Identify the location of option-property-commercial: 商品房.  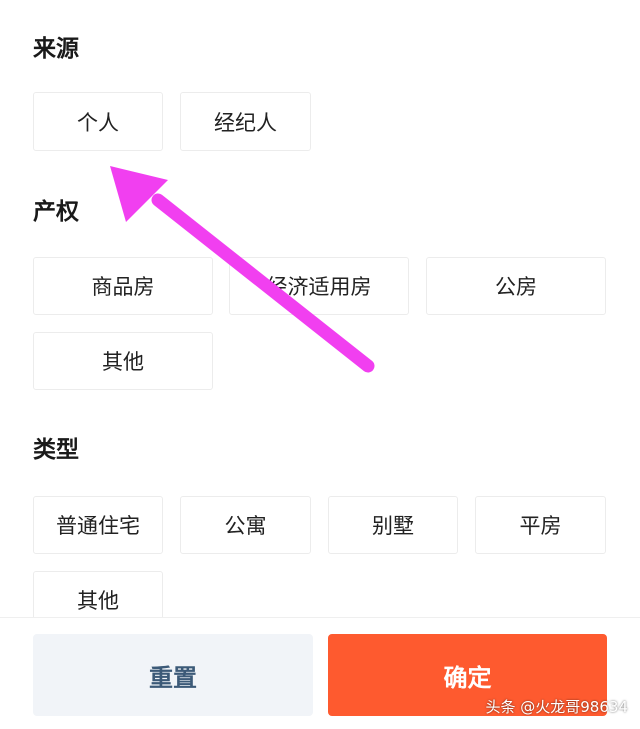
(123, 286).